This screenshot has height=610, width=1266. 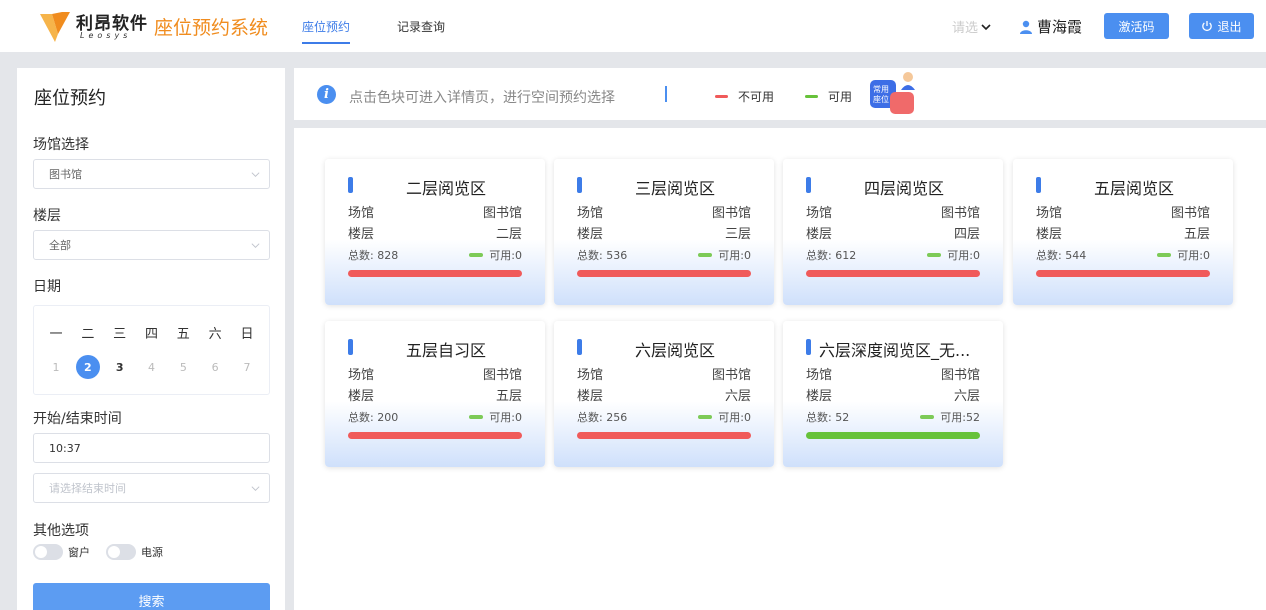 I want to click on area-card: 四层阅览区 场馆 图书馆 楼层 四层 总数: 612 可用: 0, so click(x=893, y=232).